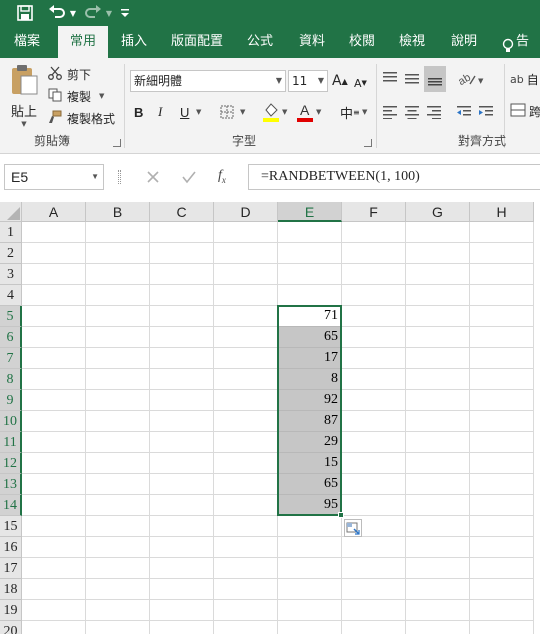 The image size is (540, 634). What do you see at coordinates (502, 610) in the screenshot?
I see `cell-h19` at bounding box center [502, 610].